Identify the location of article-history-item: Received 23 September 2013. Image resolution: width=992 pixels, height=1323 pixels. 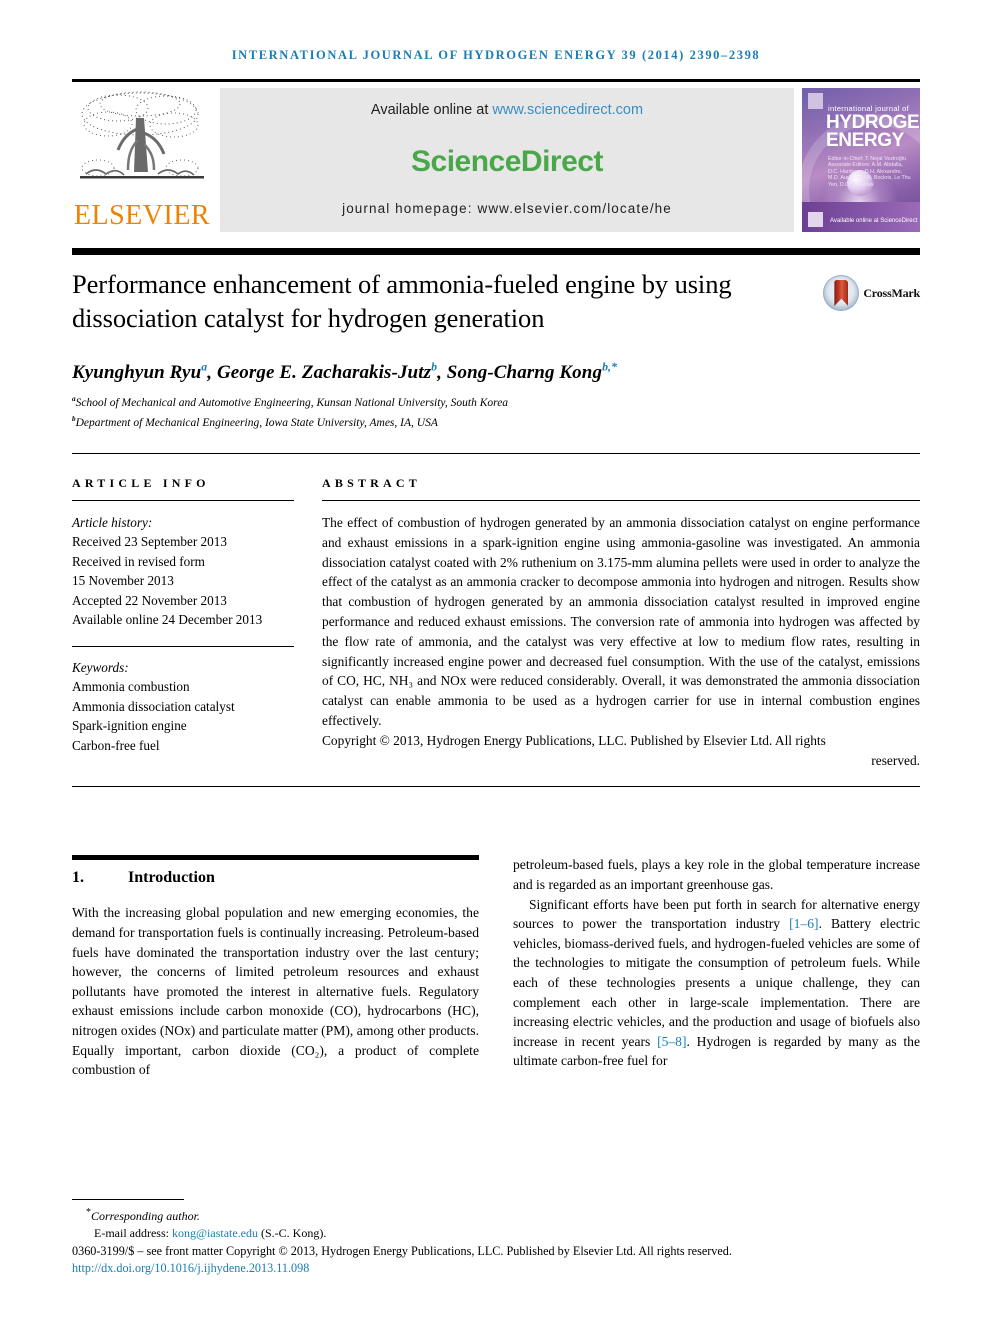
(149, 542).